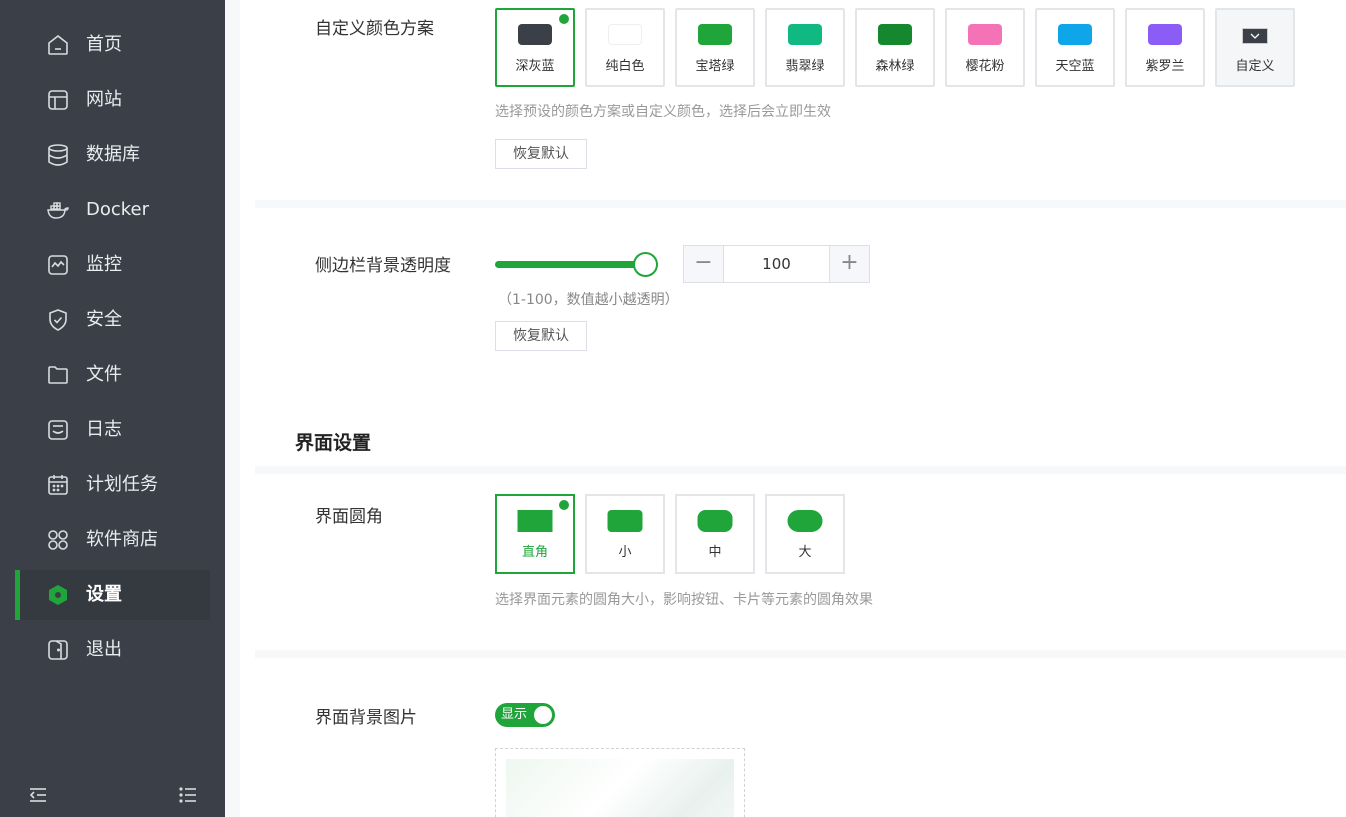 The image size is (1346, 817). I want to click on sidebar-item-home: 首页, so click(112, 45).